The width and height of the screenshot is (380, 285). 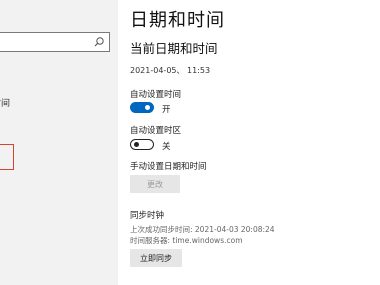 I want to click on auto-timezone-state: 关, so click(x=166, y=147).